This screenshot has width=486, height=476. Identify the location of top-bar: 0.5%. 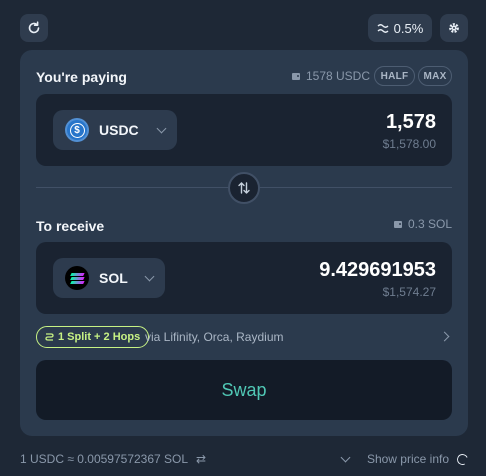
(244, 28).